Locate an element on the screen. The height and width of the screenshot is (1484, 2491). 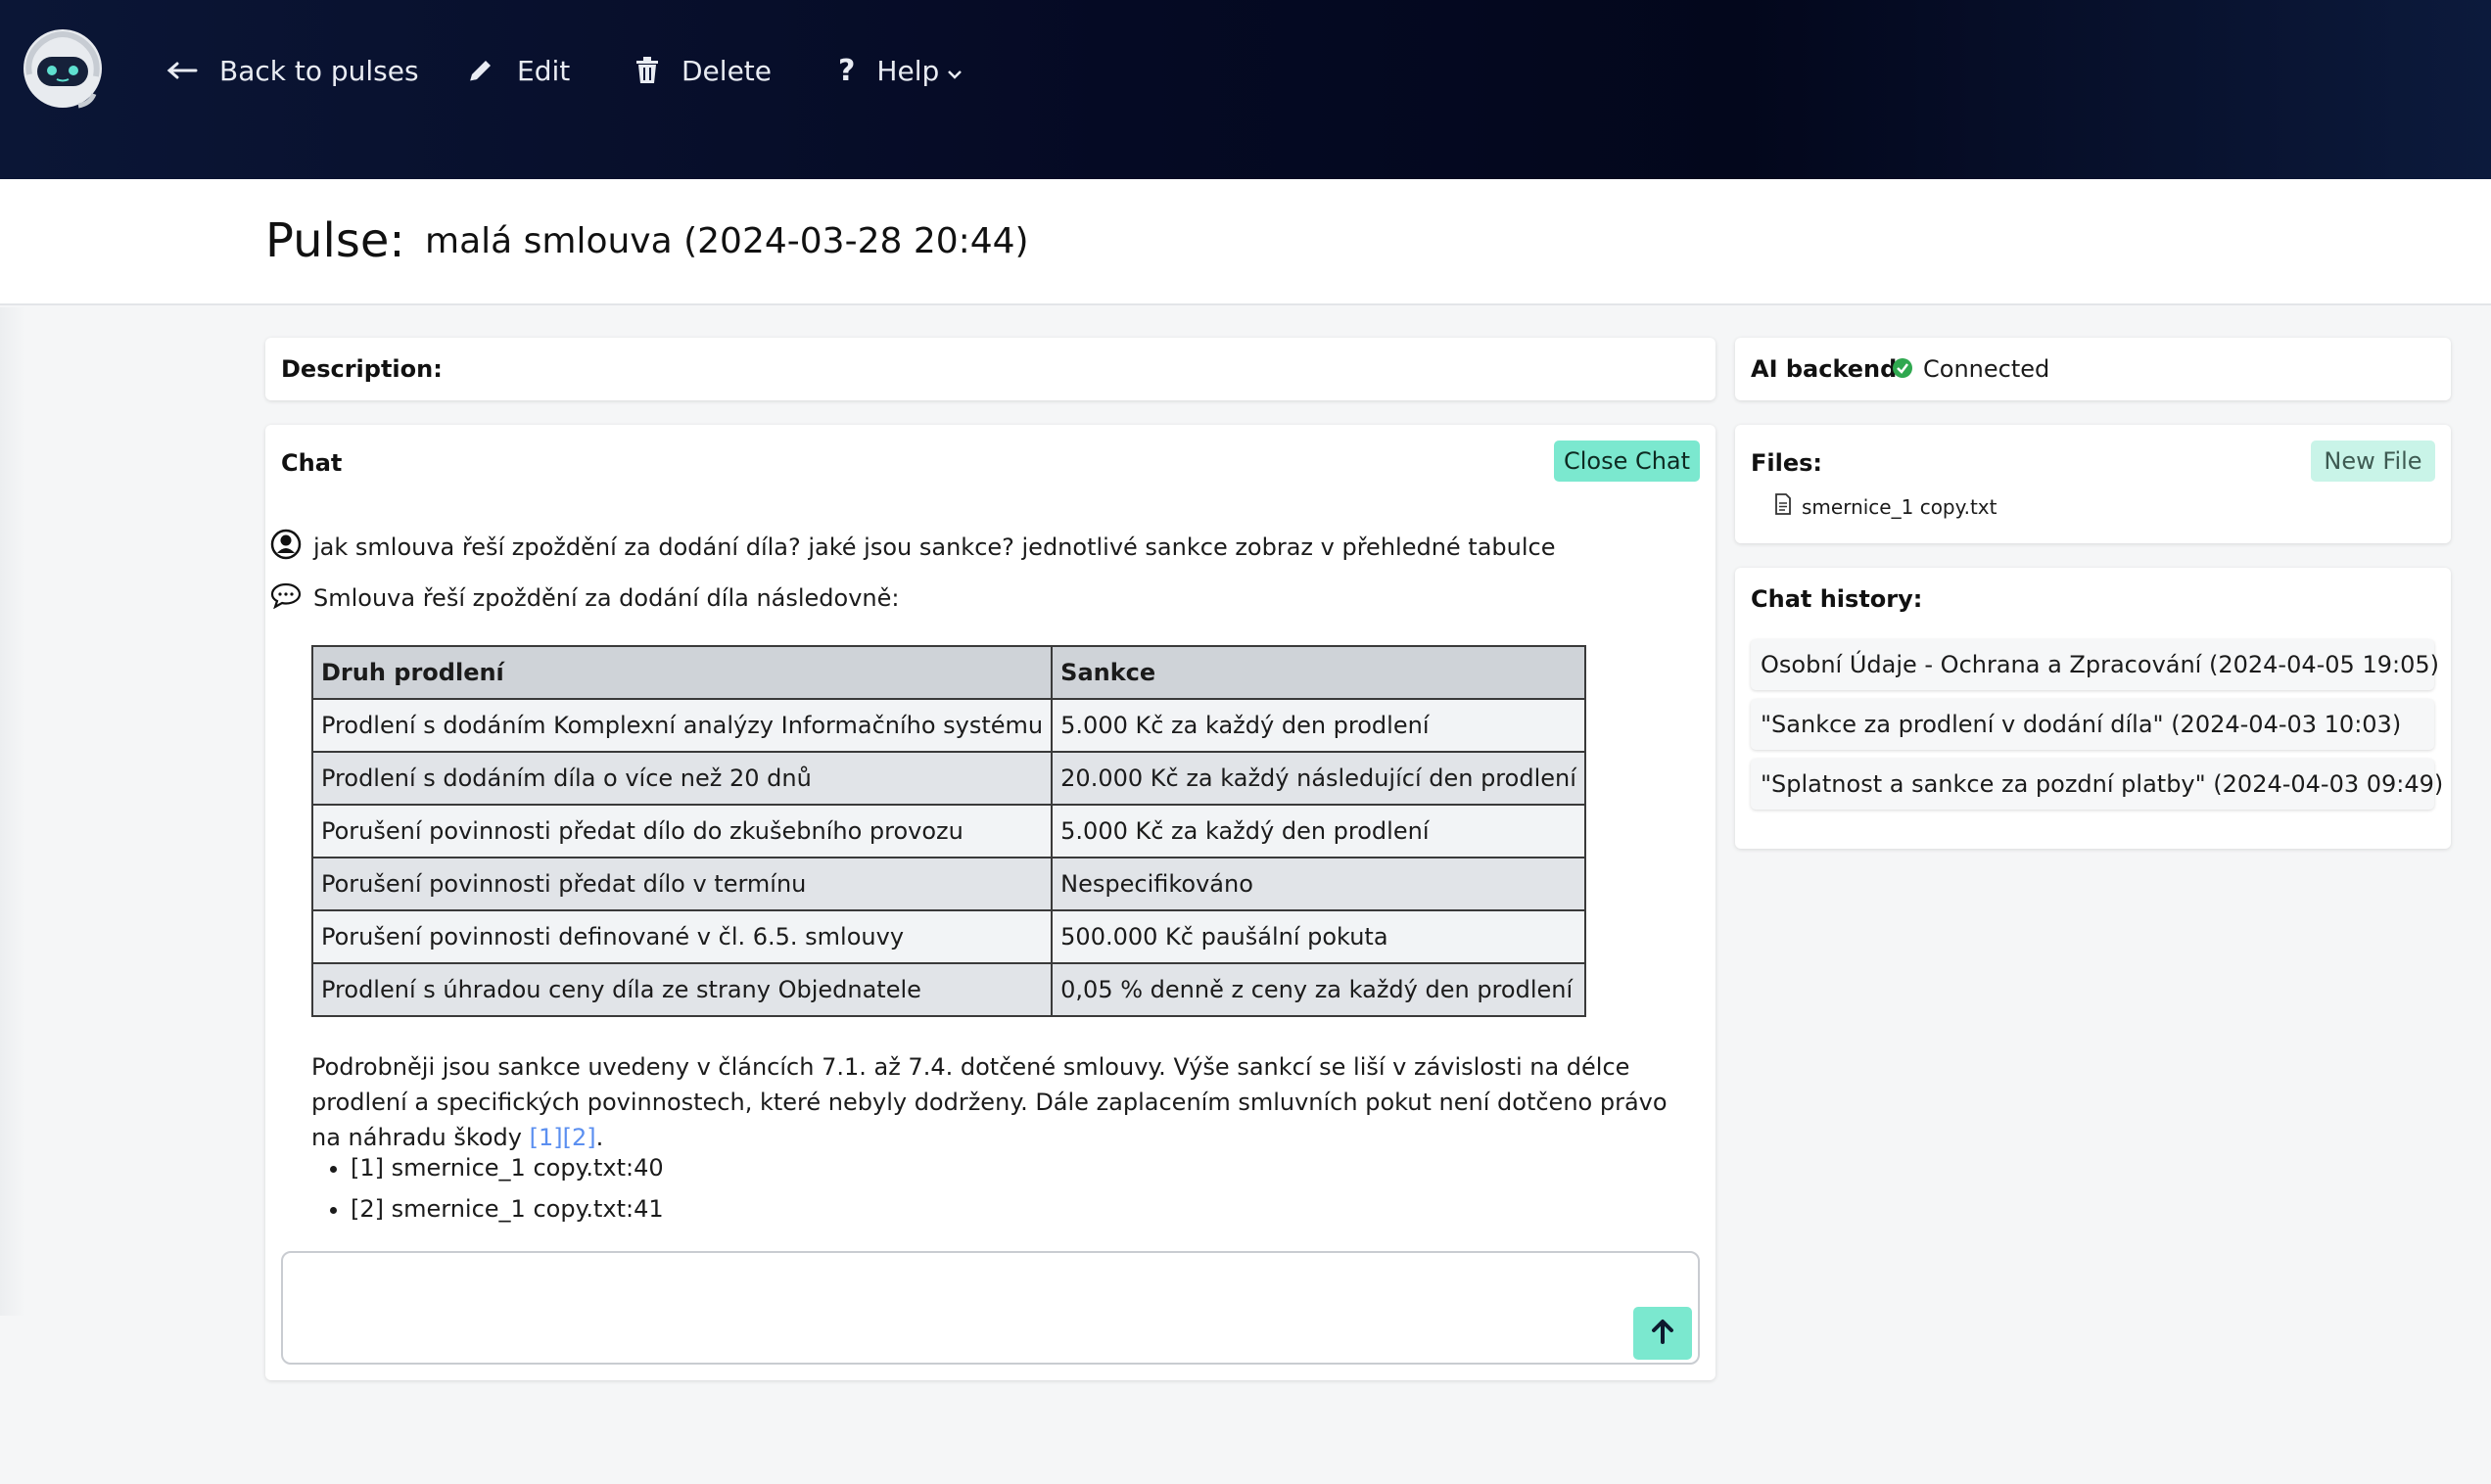
delete-button: Delete is located at coordinates (703, 70).